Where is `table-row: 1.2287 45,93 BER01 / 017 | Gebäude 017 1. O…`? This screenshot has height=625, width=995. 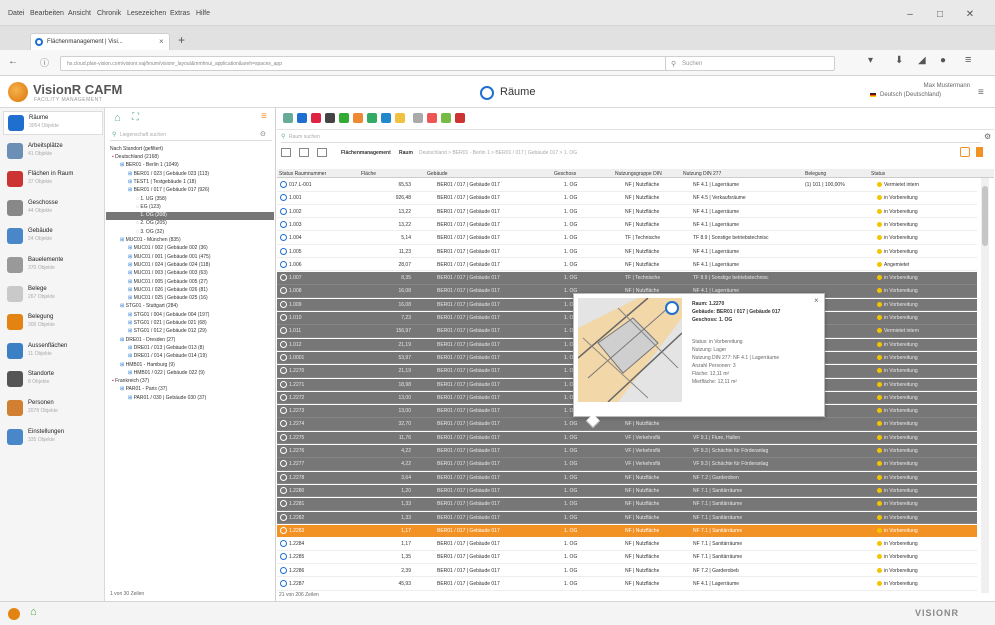 table-row: 1.2287 45,93 BER01 / 017 | Gebäude 017 1. O… is located at coordinates (627, 584).